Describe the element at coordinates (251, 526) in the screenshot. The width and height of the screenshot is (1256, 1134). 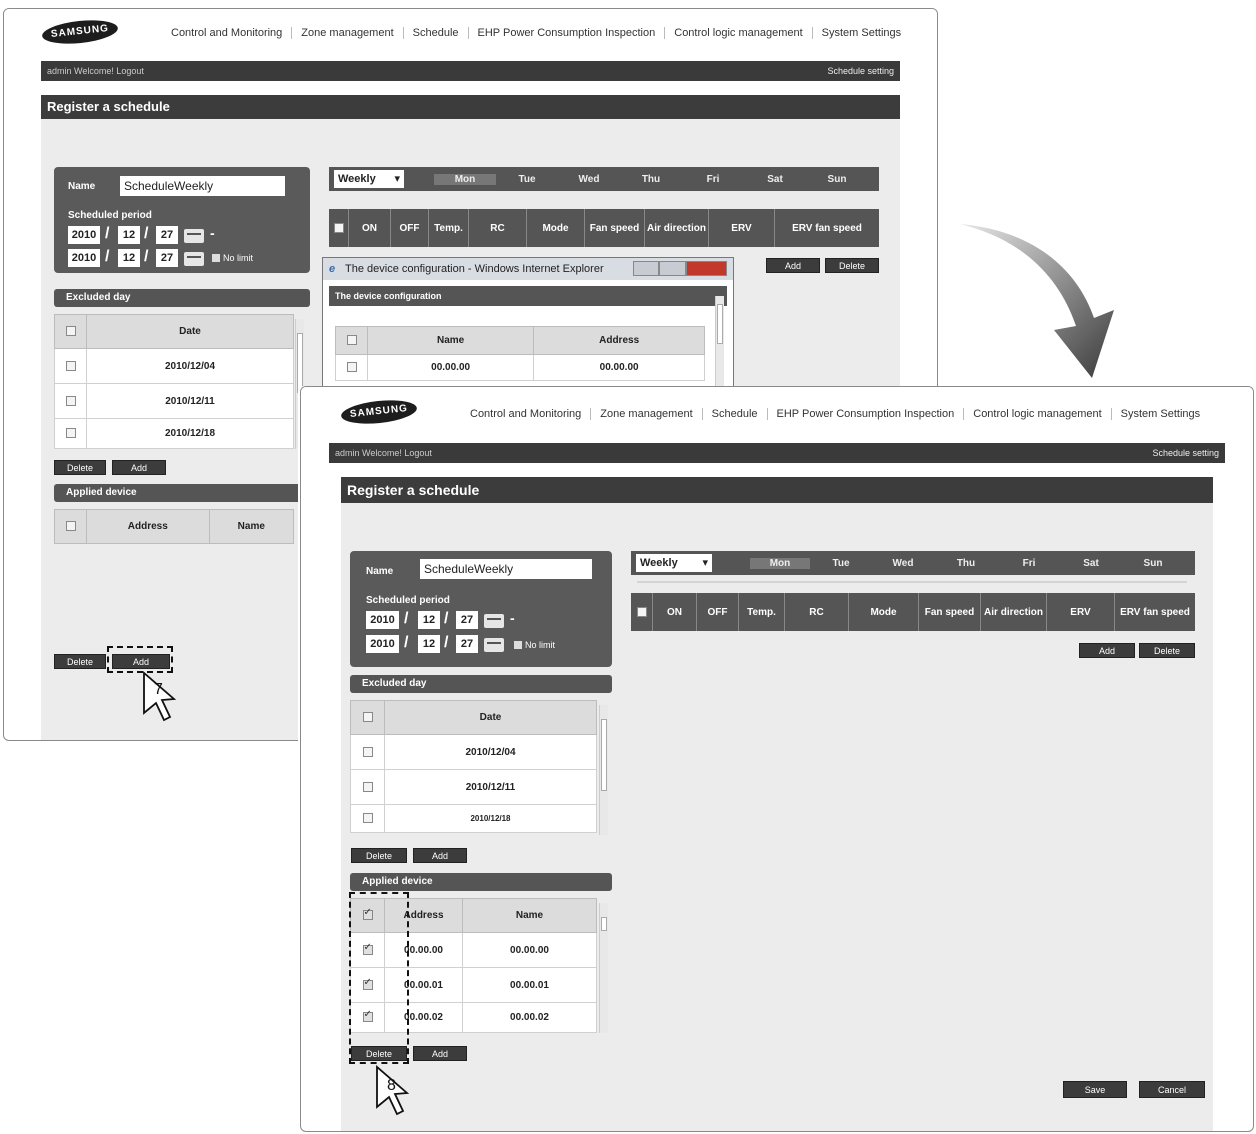
I see `col-name: Name` at that location.